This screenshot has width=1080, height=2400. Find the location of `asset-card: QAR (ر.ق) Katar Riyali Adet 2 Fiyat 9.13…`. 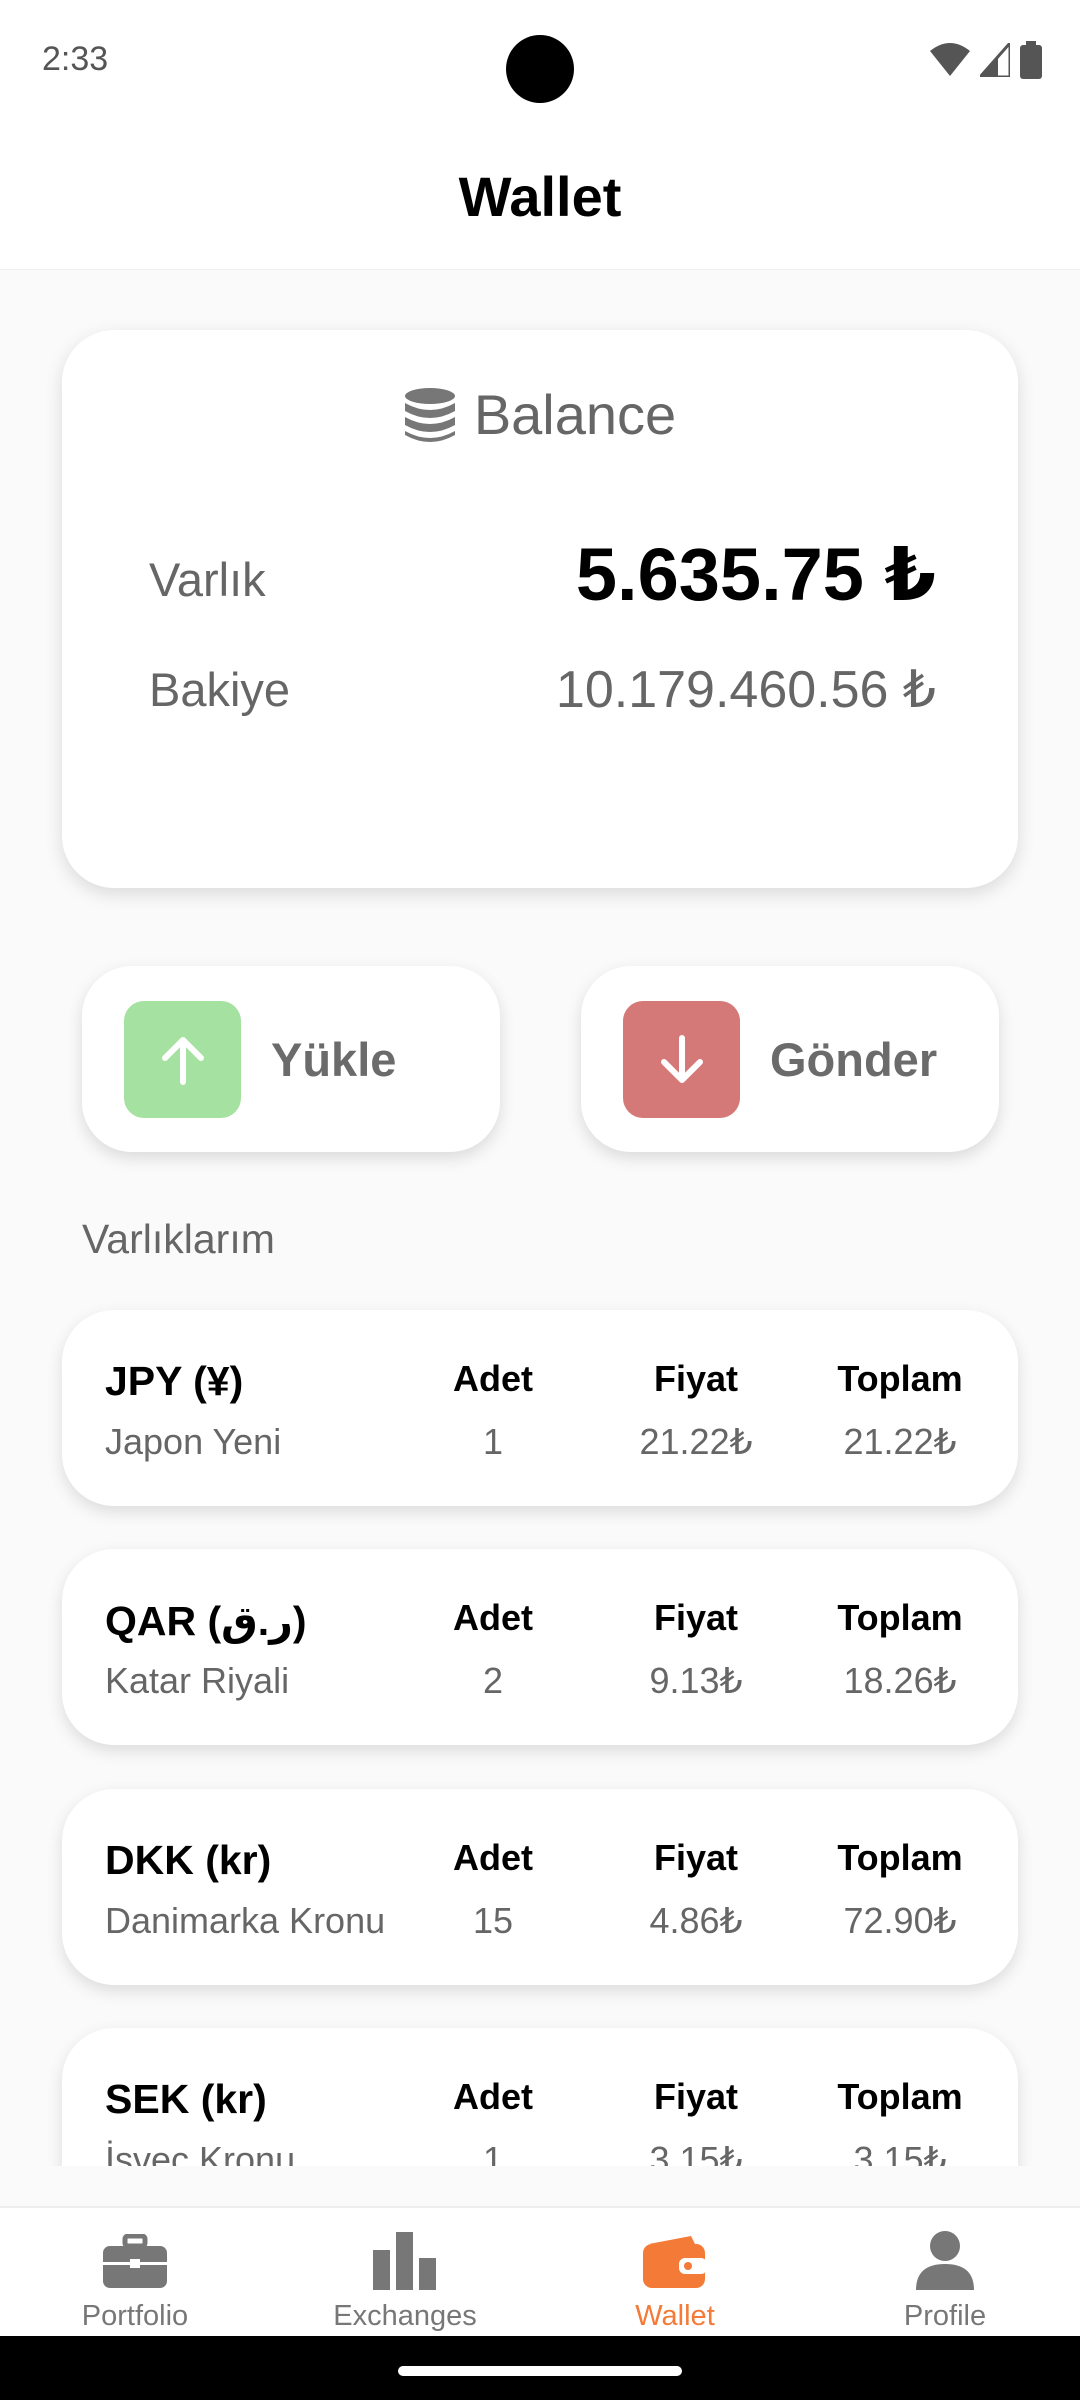

asset-card: QAR (ر.ق) Katar Riyali Adet 2 Fiyat 9.13… is located at coordinates (540, 1647).